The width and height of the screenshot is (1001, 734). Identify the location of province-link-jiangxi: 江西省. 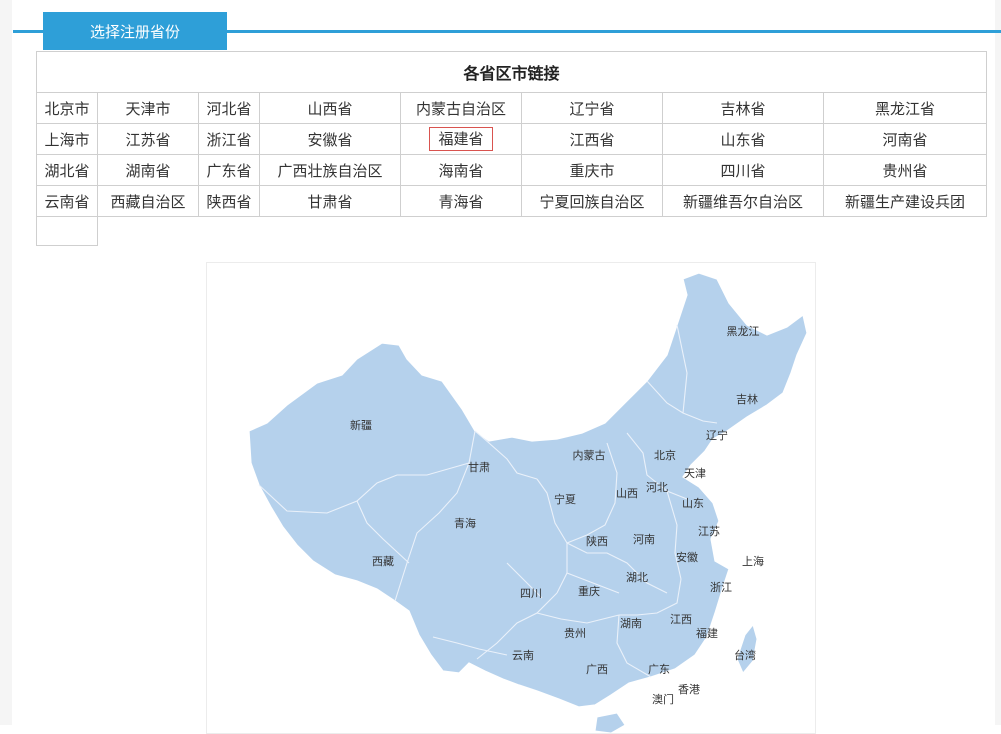
(591, 140).